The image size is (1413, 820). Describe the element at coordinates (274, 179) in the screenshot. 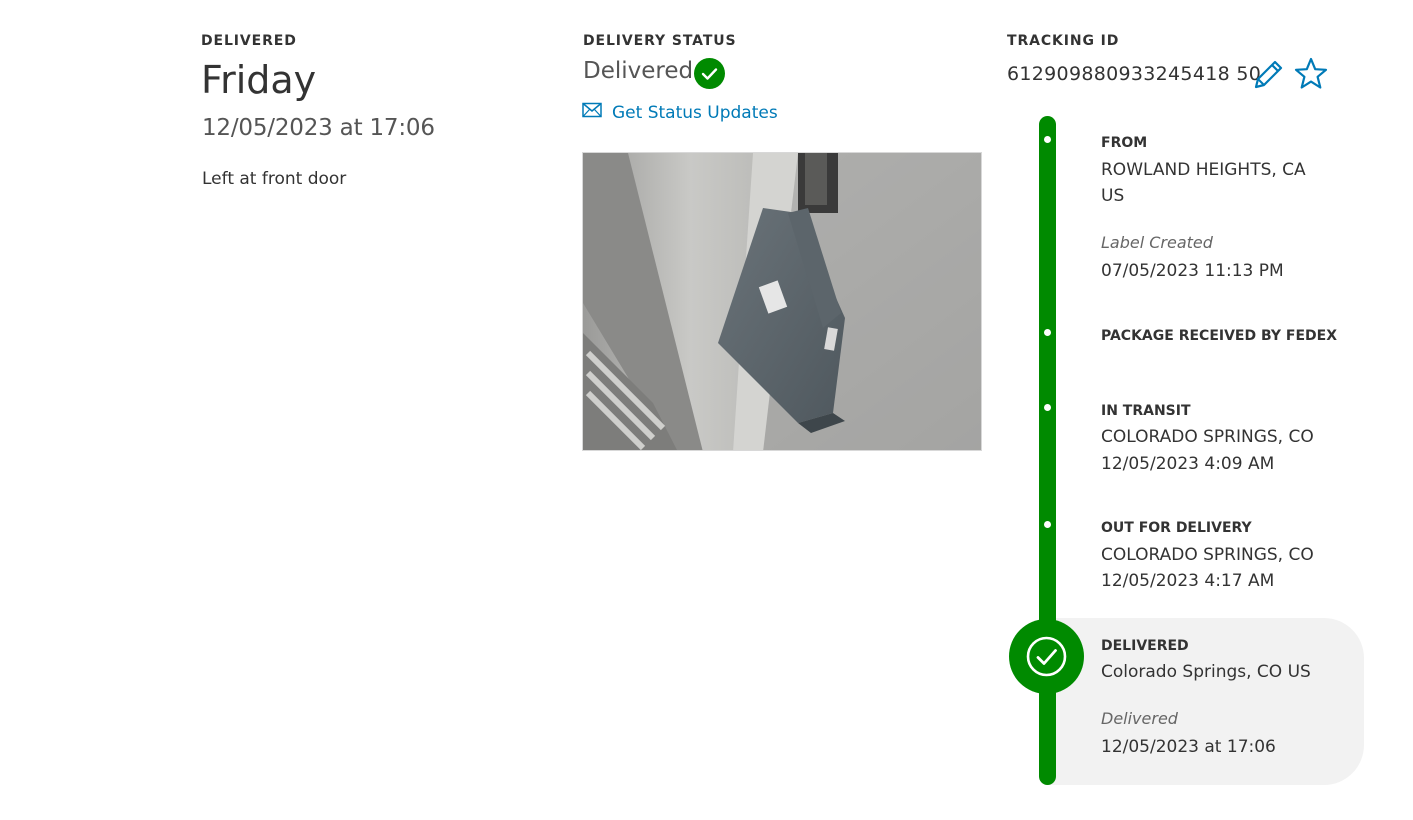

I see `delivery-location-note: Left at front door` at that location.